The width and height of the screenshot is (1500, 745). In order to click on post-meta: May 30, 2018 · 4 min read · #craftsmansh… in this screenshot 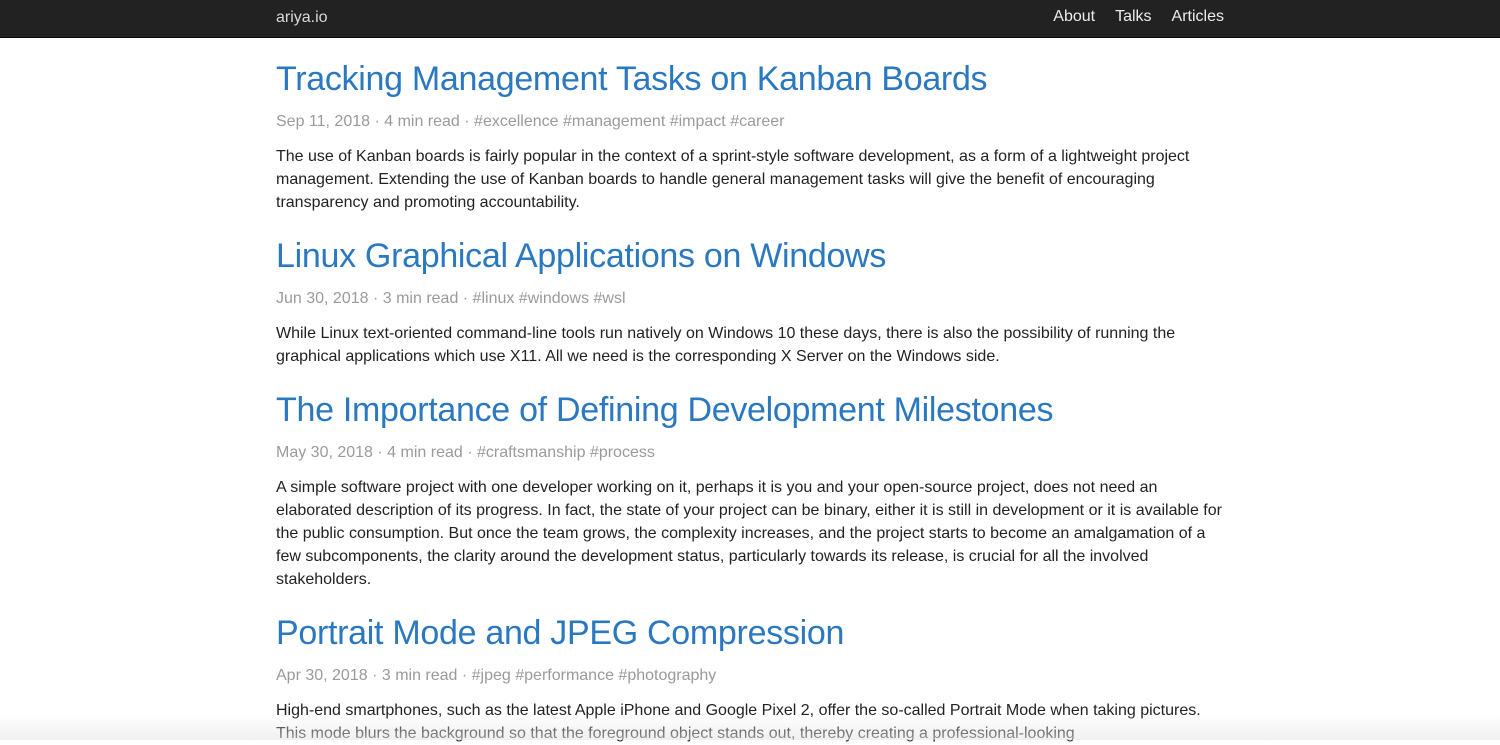, I will do `click(751, 453)`.